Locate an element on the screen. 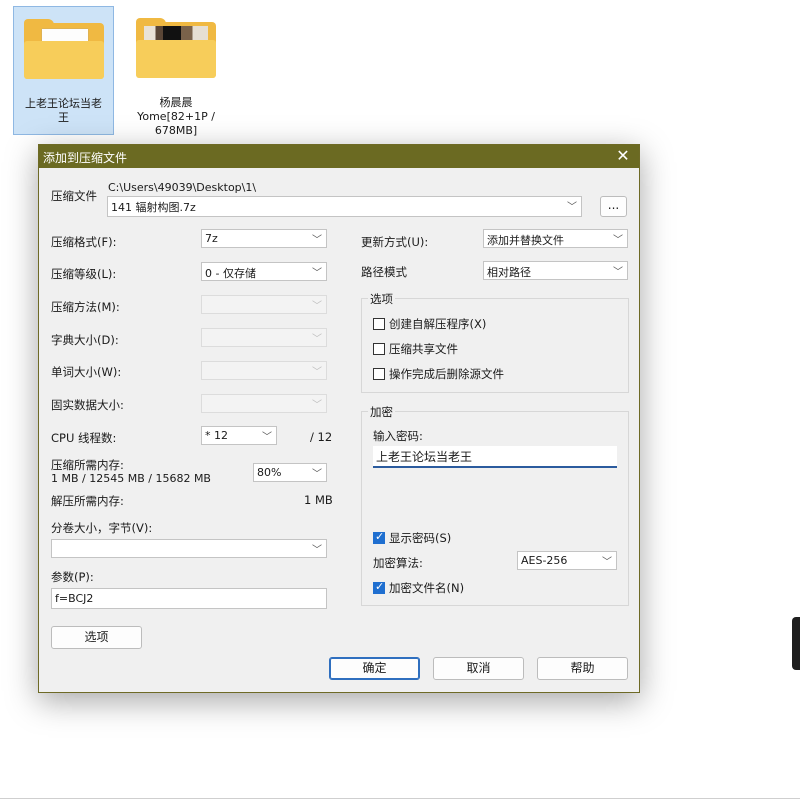 Image resolution: width=800 pixels, height=801 pixels. word-select: ﹀ is located at coordinates (264, 370).